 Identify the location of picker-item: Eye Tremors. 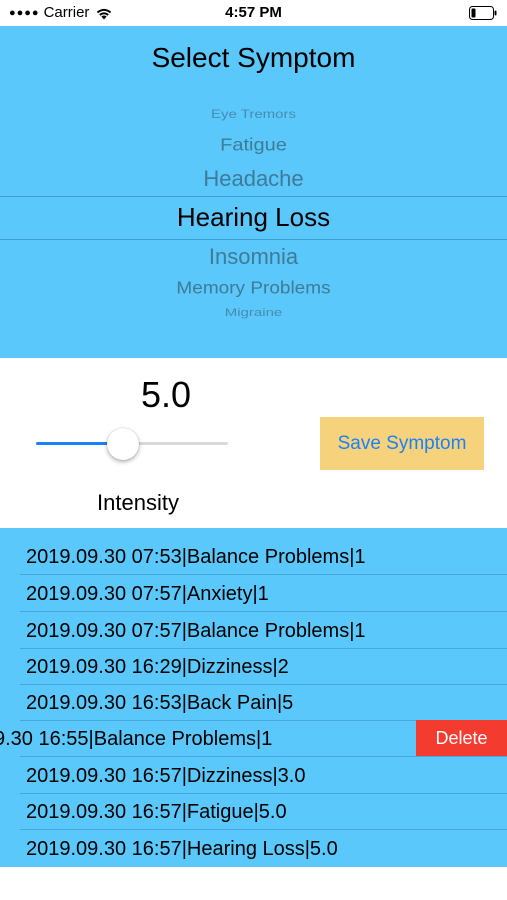
(253, 115).